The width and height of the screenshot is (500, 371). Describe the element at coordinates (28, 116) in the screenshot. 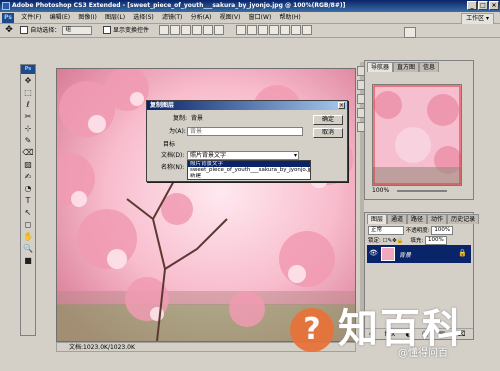

I see `crop-tool-icon: ✂` at that location.